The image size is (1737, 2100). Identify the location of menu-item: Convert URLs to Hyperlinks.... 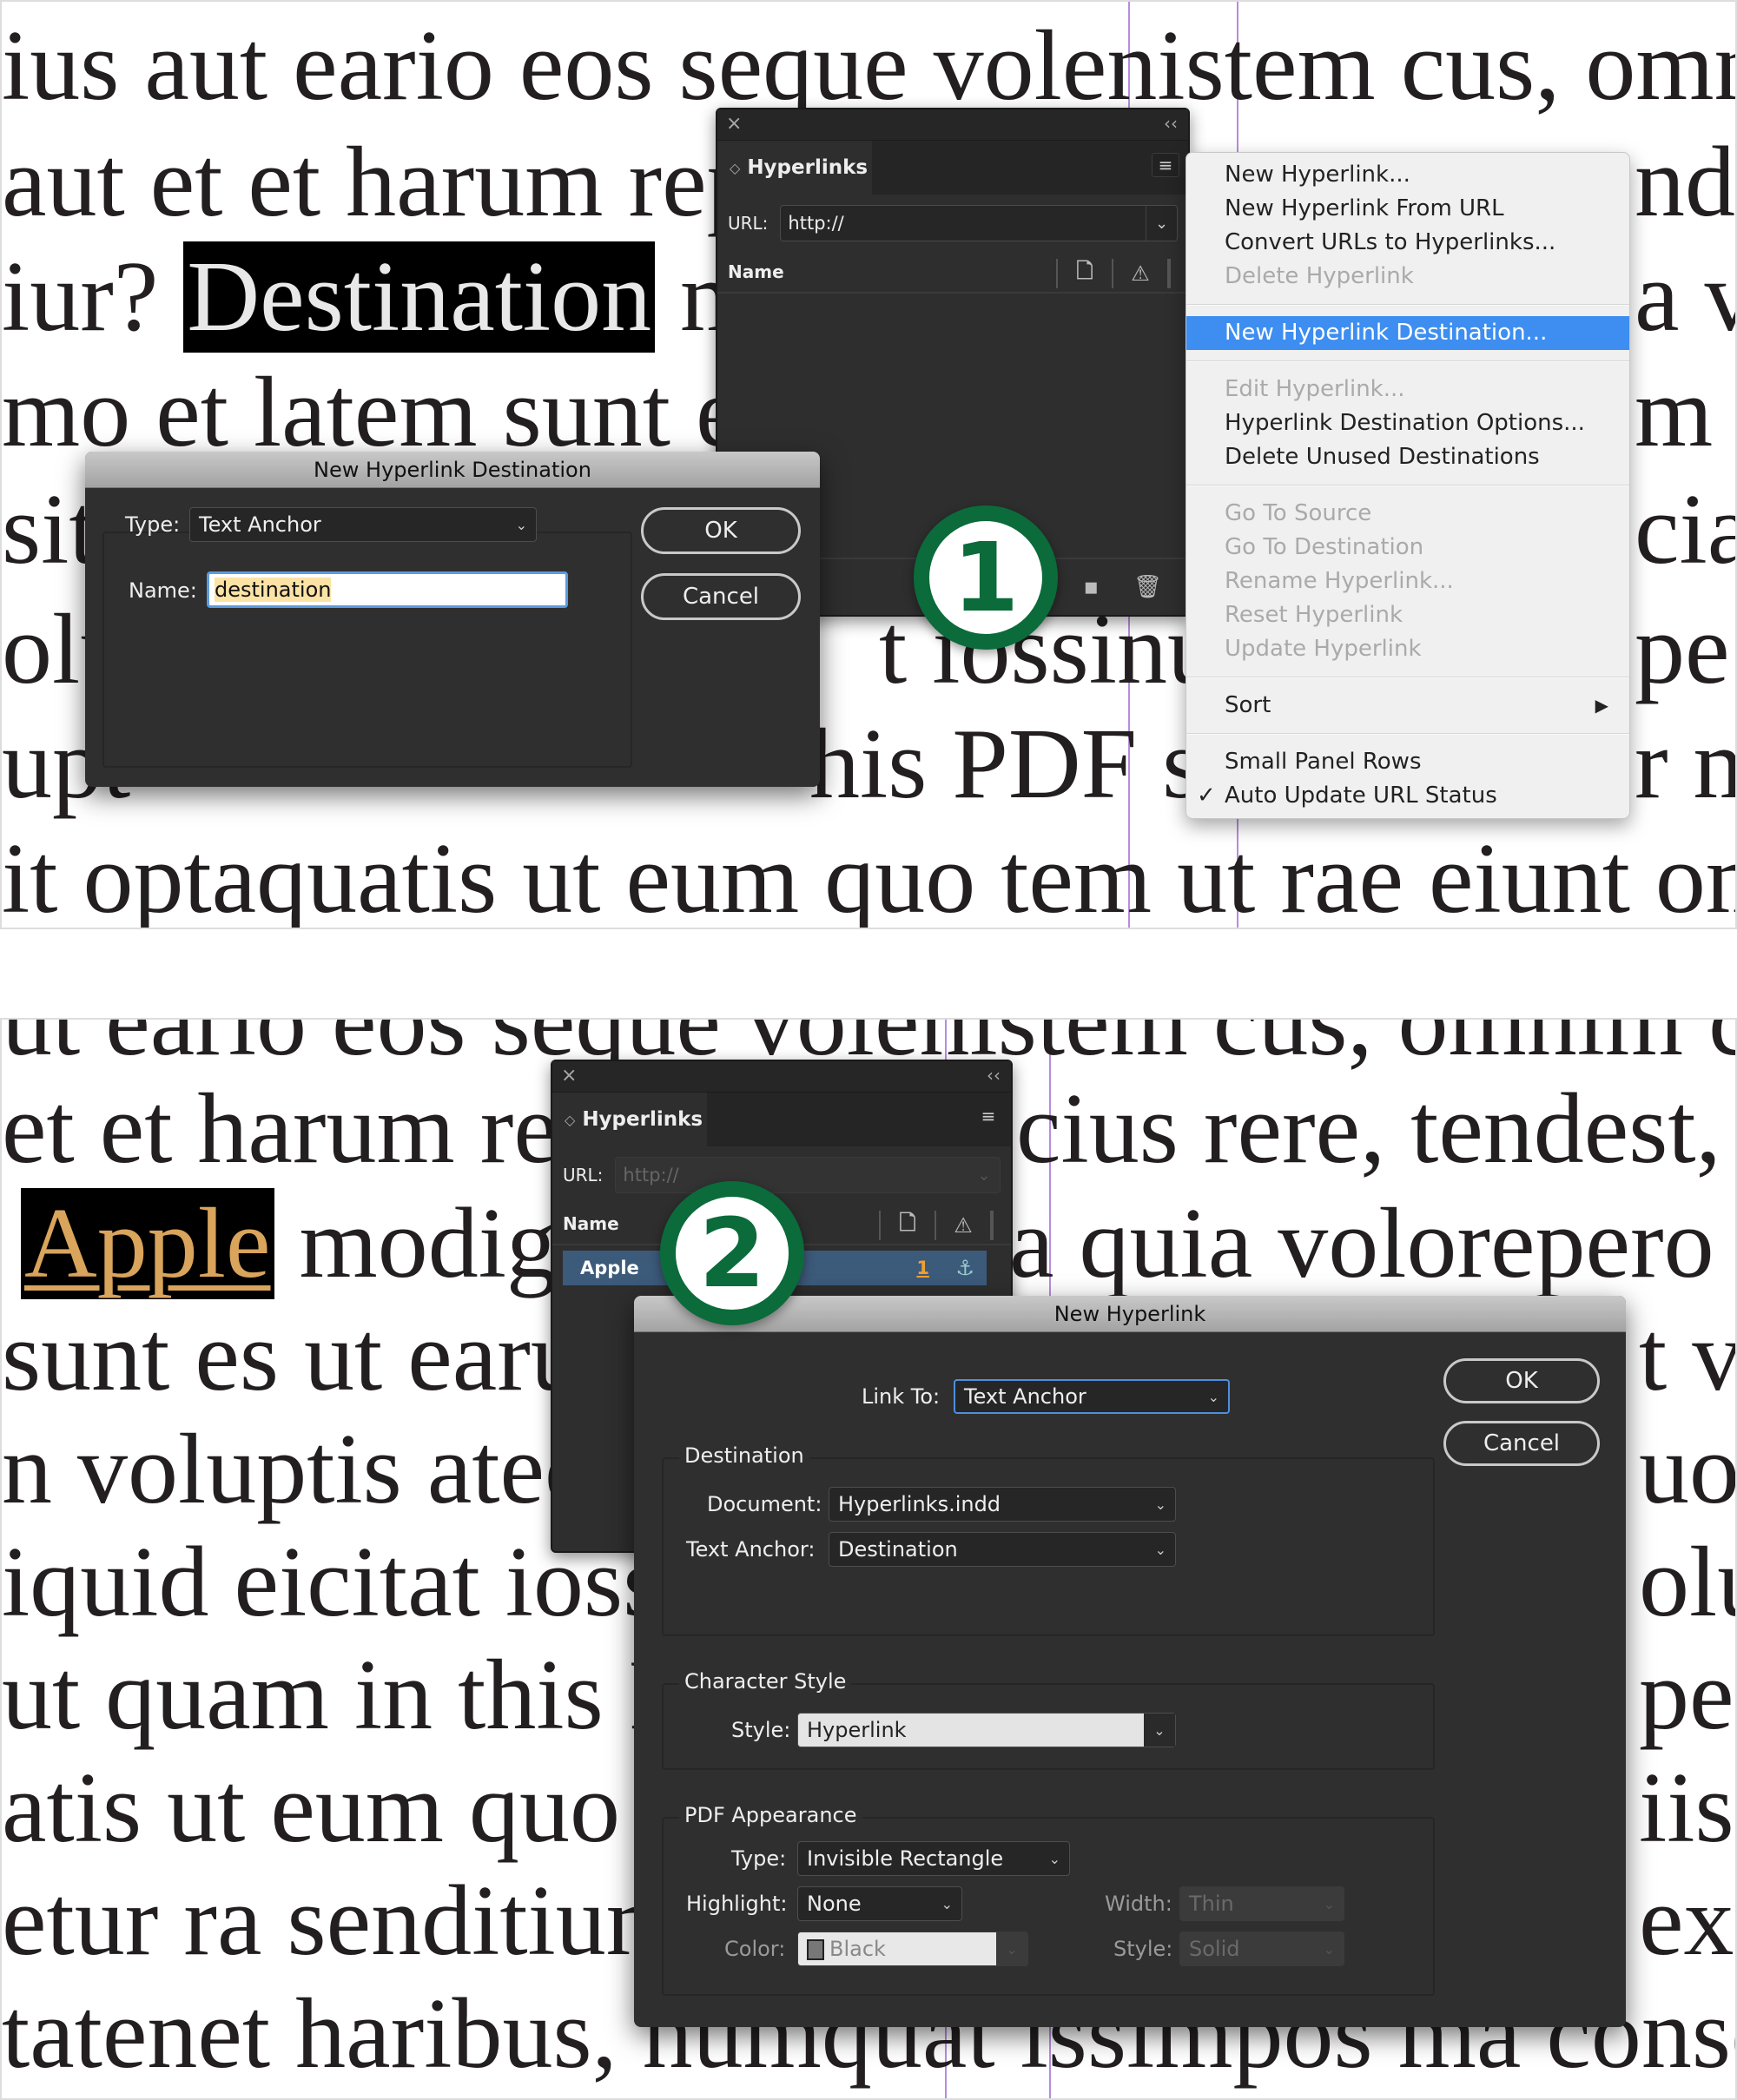
(1407, 243).